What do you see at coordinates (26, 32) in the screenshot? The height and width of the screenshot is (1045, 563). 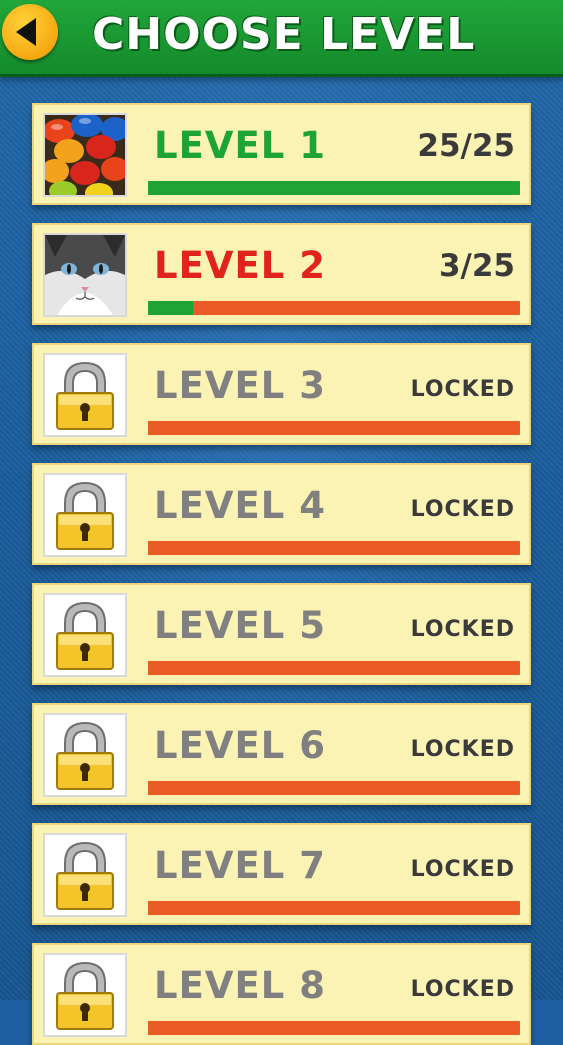 I see `back-arrow-icon` at bounding box center [26, 32].